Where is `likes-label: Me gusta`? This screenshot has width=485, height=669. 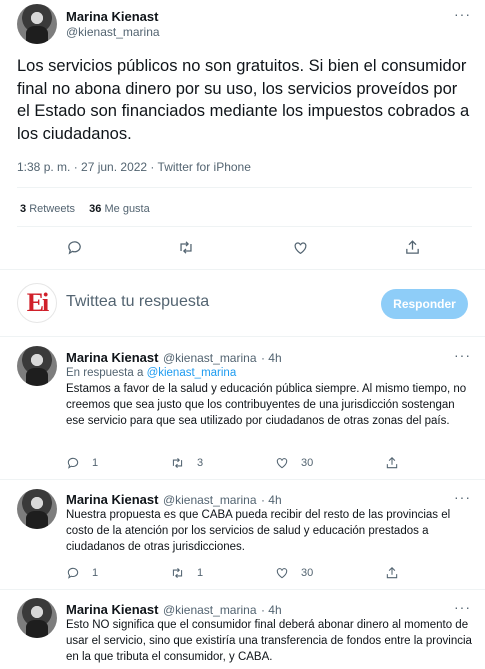 likes-label: Me gusta is located at coordinates (126, 209).